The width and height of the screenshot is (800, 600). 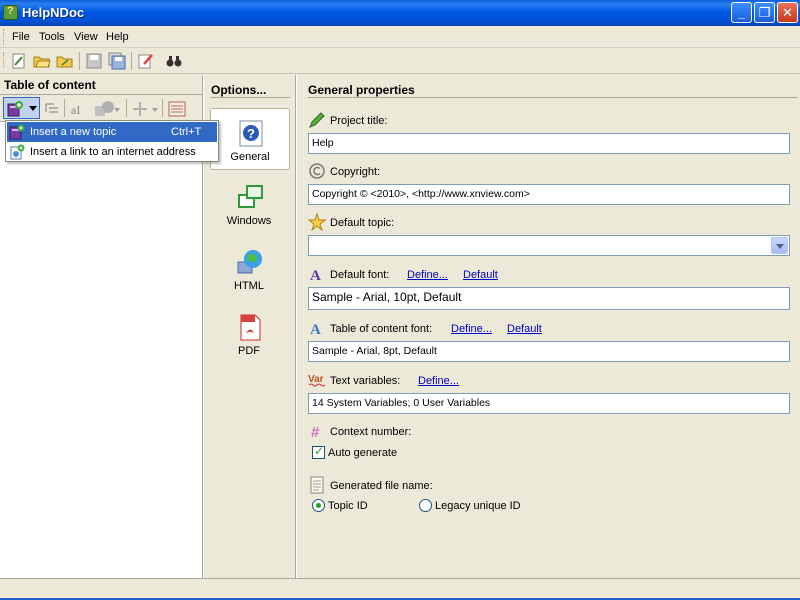 What do you see at coordinates (42, 61) in the screenshot?
I see `open-project-icon` at bounding box center [42, 61].